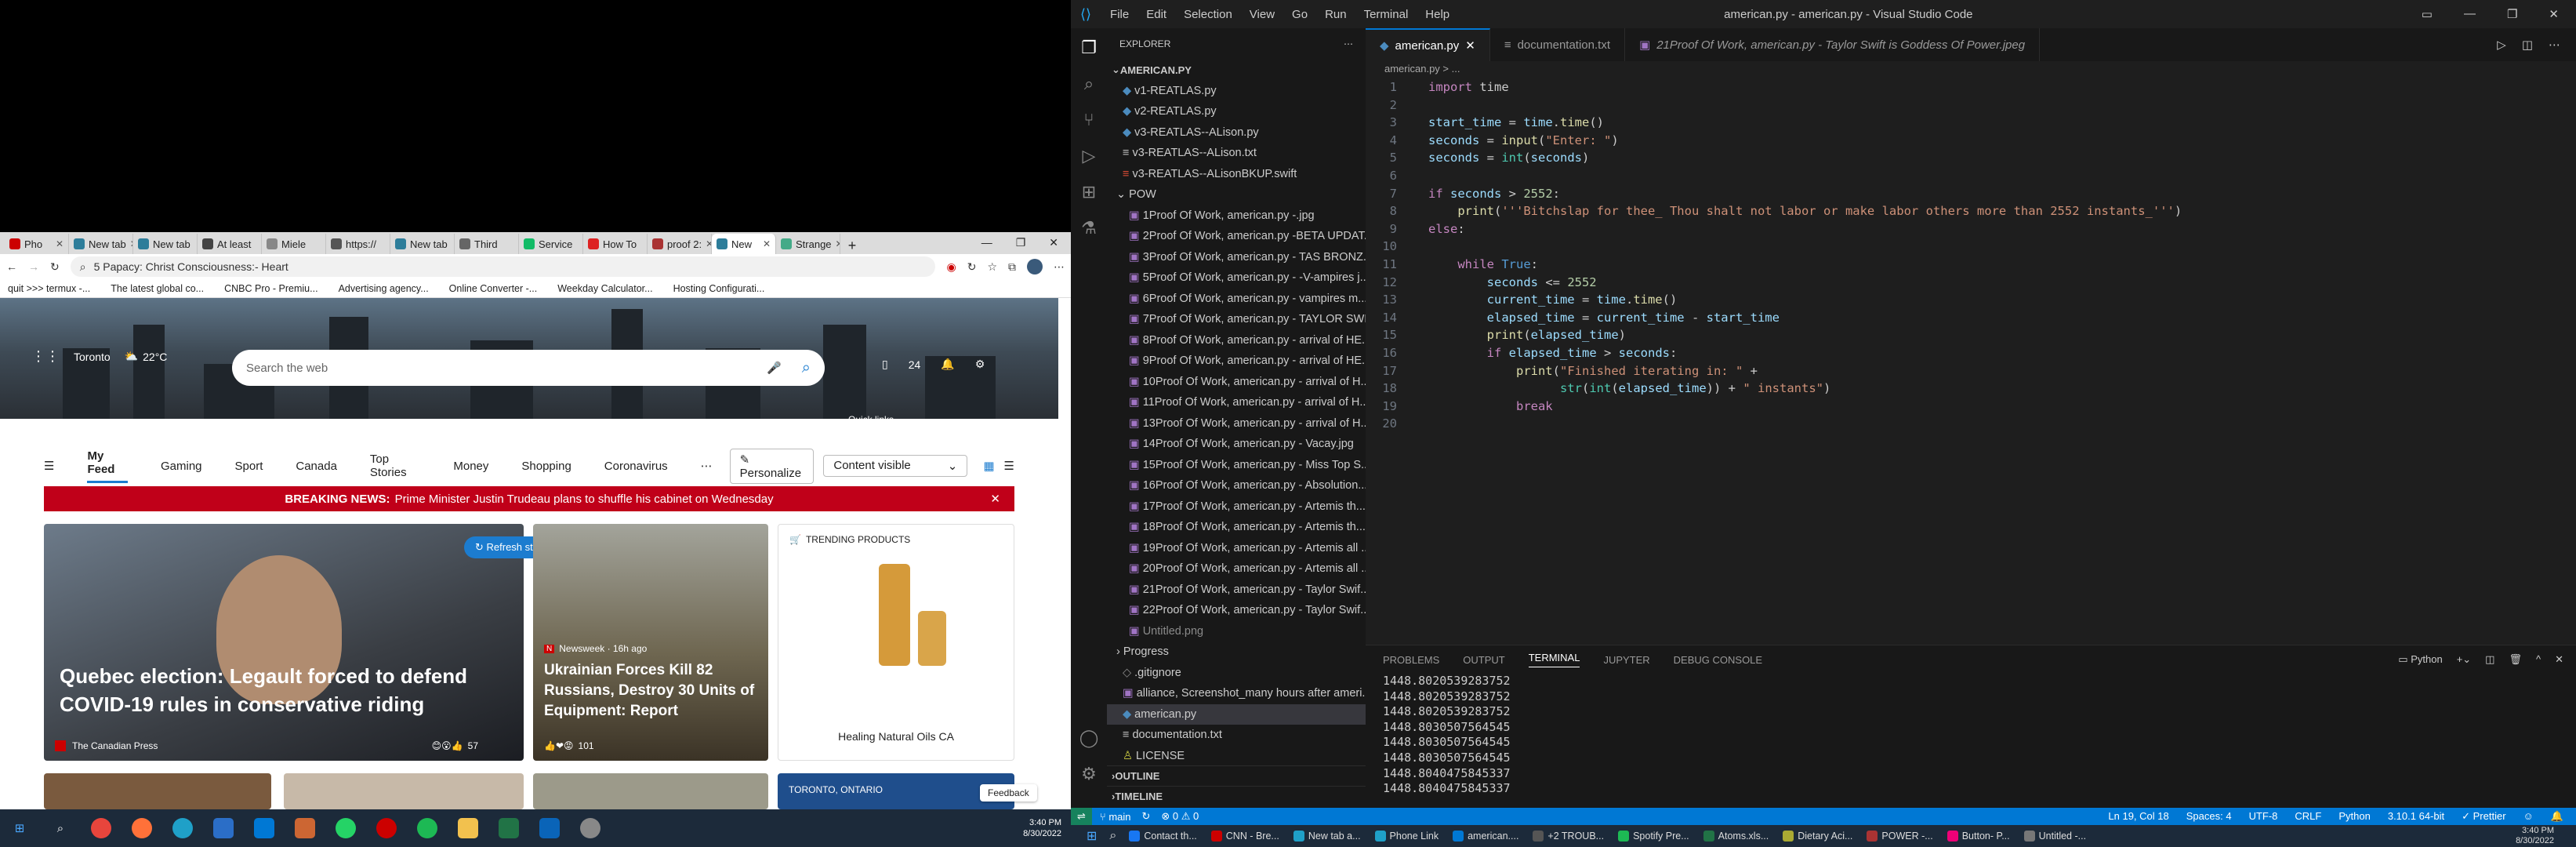  What do you see at coordinates (915, 364) in the screenshot?
I see `rewards-points: 24` at bounding box center [915, 364].